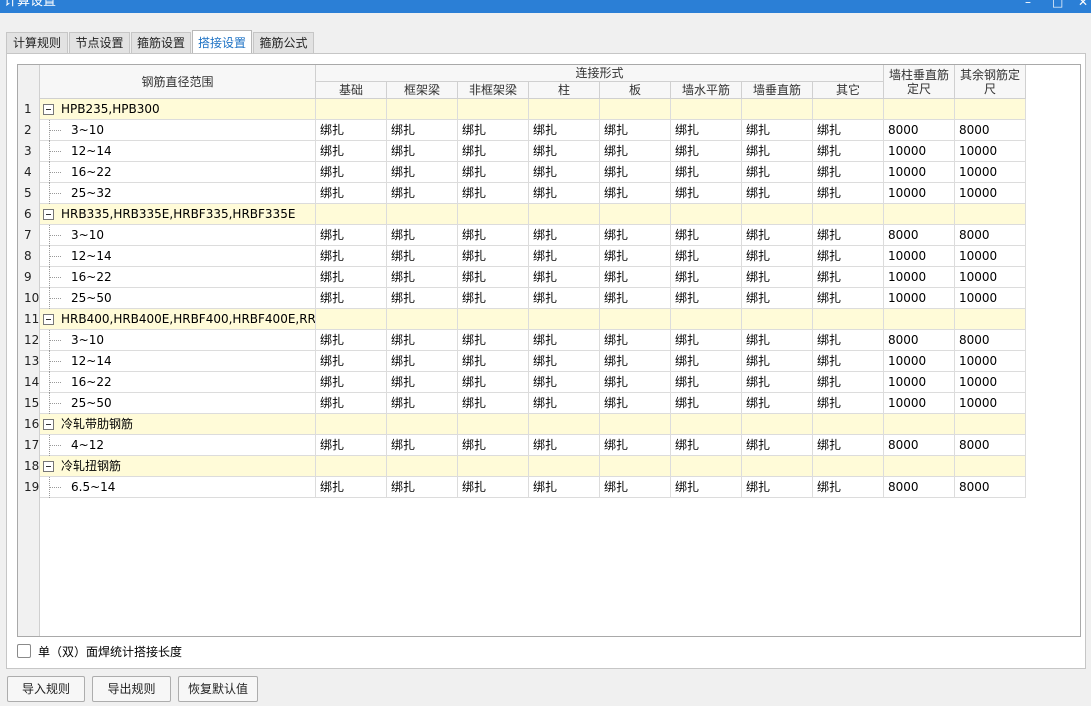  What do you see at coordinates (635, 214) in the screenshot?
I see `cell-slab` at bounding box center [635, 214].